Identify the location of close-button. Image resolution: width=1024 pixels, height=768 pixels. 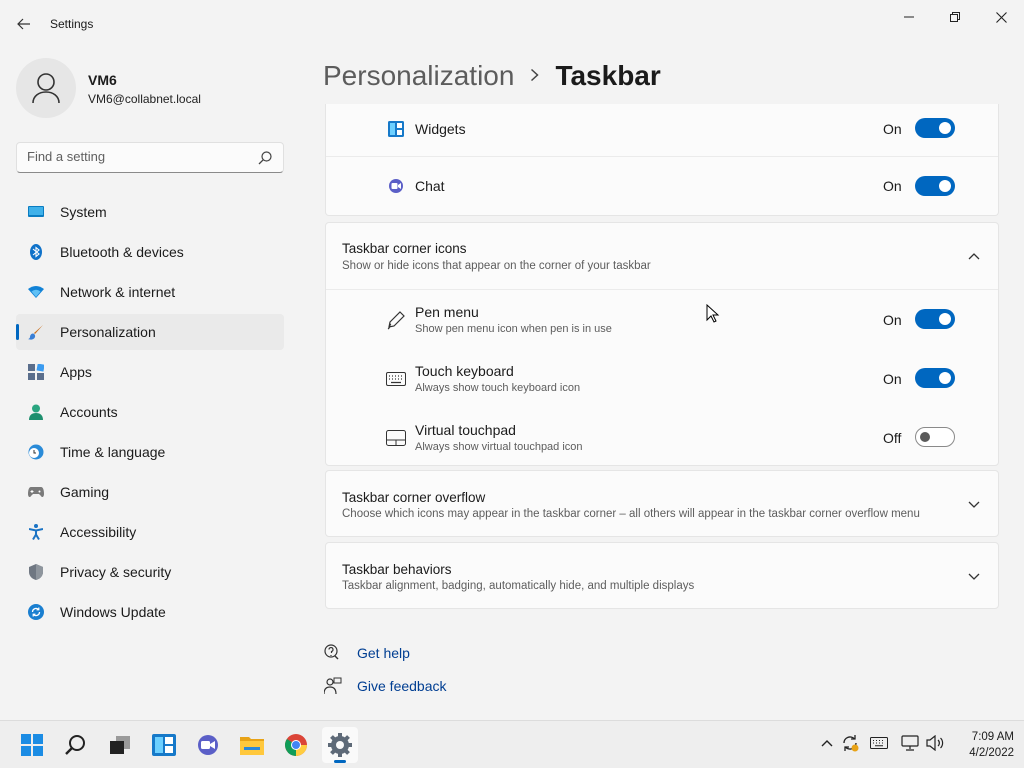
(1001, 17).